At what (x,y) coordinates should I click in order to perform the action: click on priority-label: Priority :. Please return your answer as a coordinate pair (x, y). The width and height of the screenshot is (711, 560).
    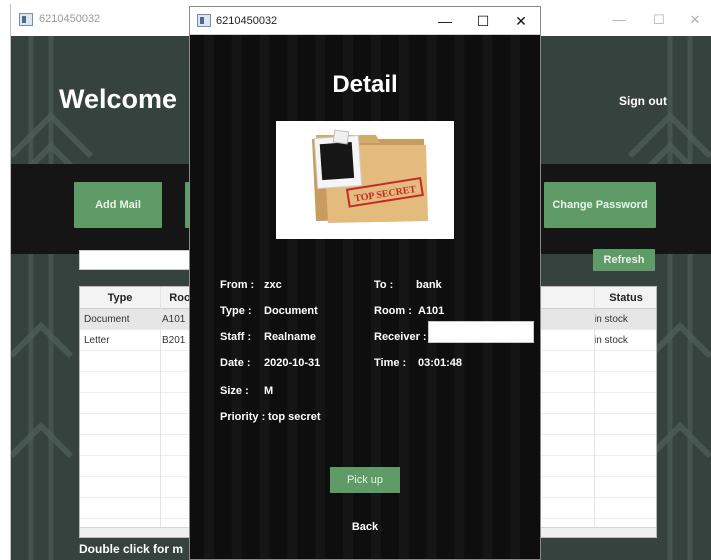
    Looking at the image, I should click on (243, 417).